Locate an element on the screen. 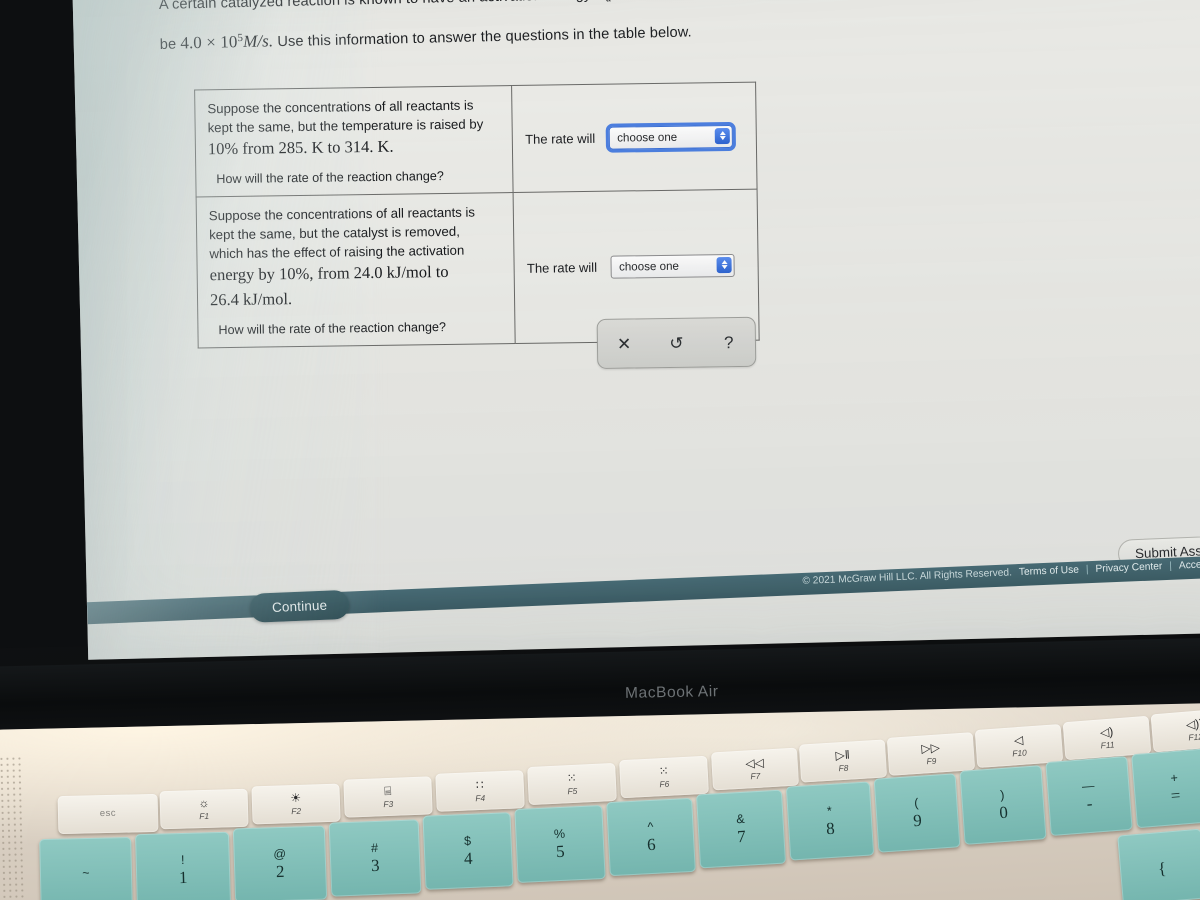  accessibility-link: Accessibility is located at coordinates (1189, 564).